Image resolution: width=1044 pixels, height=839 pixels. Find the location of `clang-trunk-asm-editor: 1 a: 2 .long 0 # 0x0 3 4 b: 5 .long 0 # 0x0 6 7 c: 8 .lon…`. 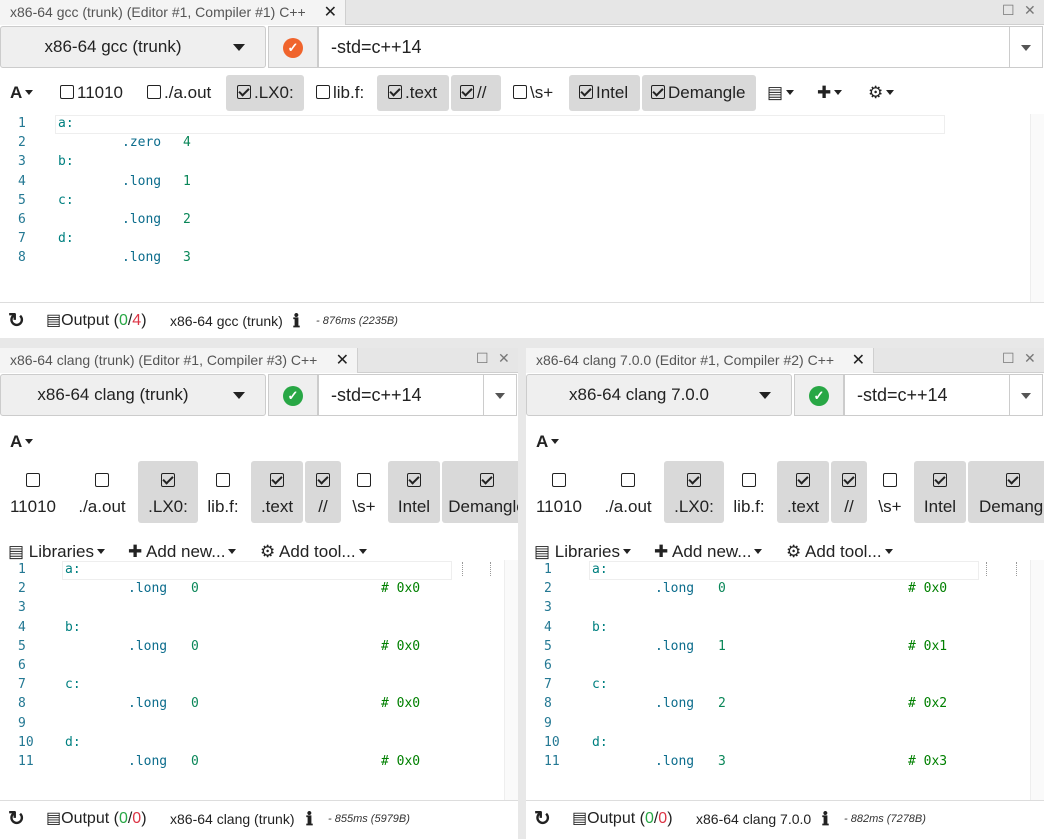

clang-trunk-asm-editor: 1 a: 2 .long 0 # 0x0 3 4 b: 5 .long 0 # 0x0 6 7 c: 8 .lon… is located at coordinates (259, 680).